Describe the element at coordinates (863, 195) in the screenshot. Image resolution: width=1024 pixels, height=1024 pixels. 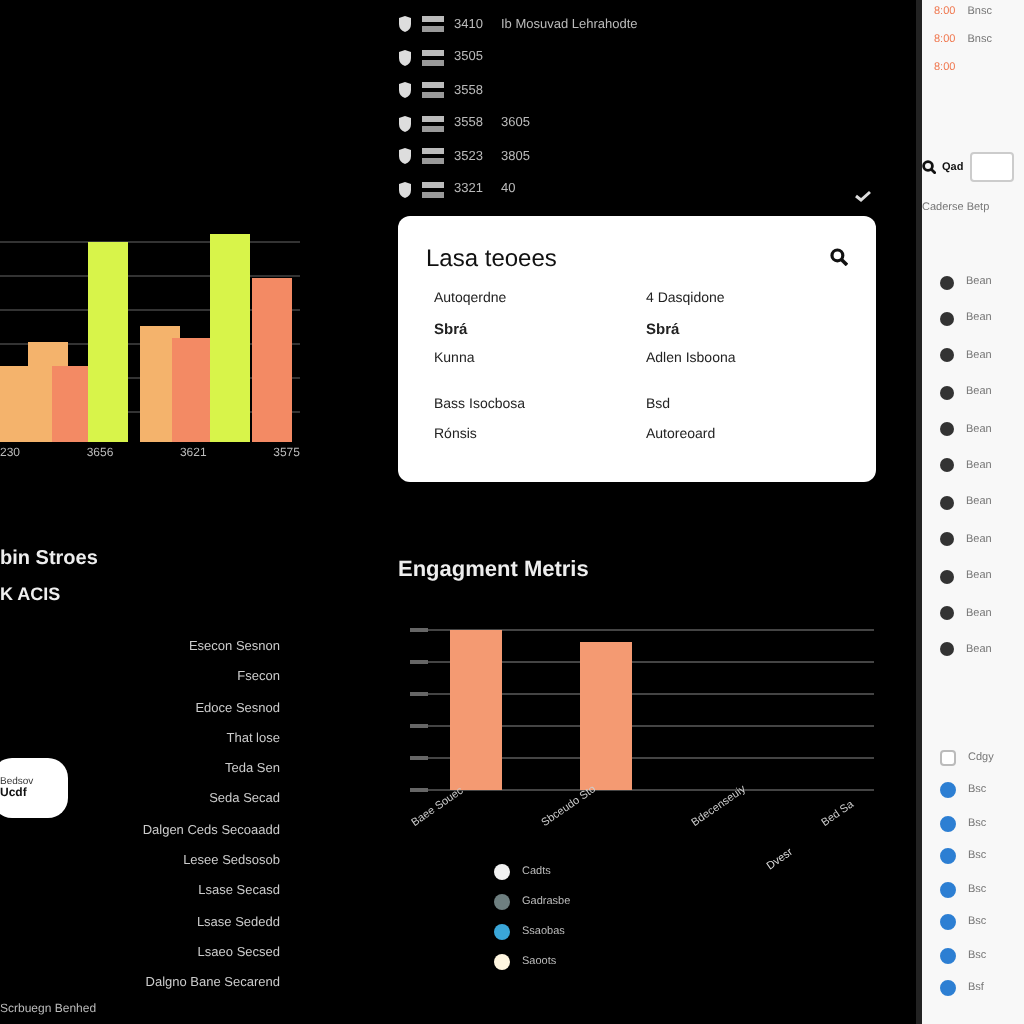
I see `check-icon` at that location.